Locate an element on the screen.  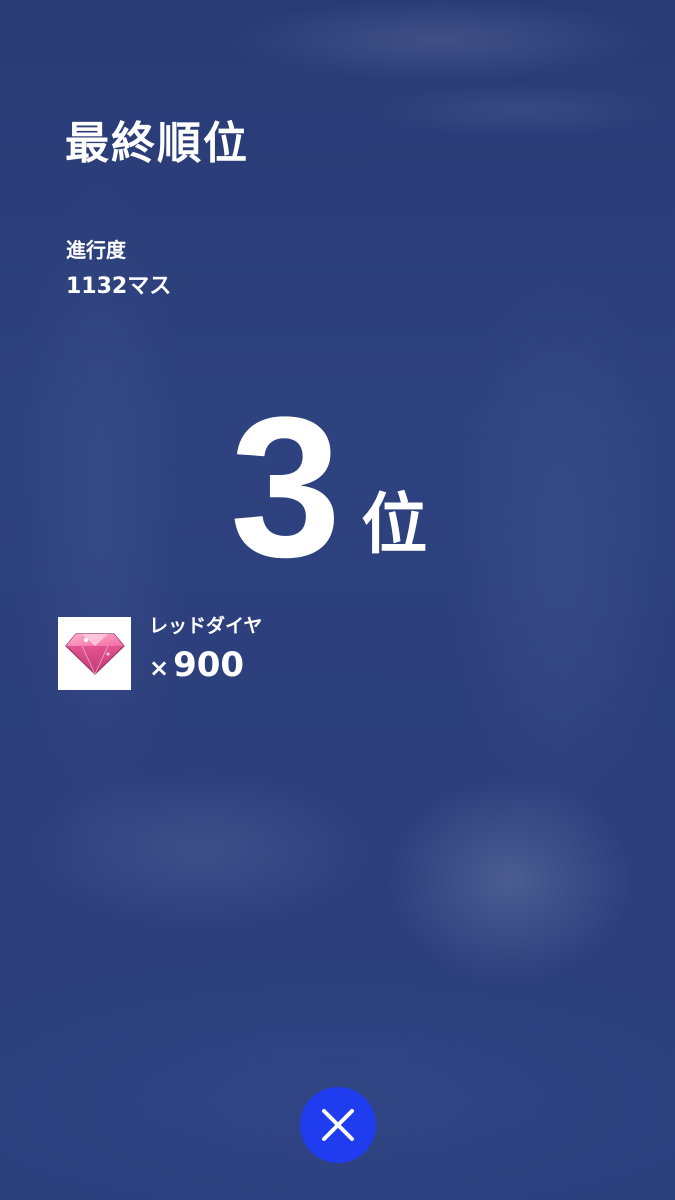
reward-quantity-value: 900 is located at coordinates (209, 665).